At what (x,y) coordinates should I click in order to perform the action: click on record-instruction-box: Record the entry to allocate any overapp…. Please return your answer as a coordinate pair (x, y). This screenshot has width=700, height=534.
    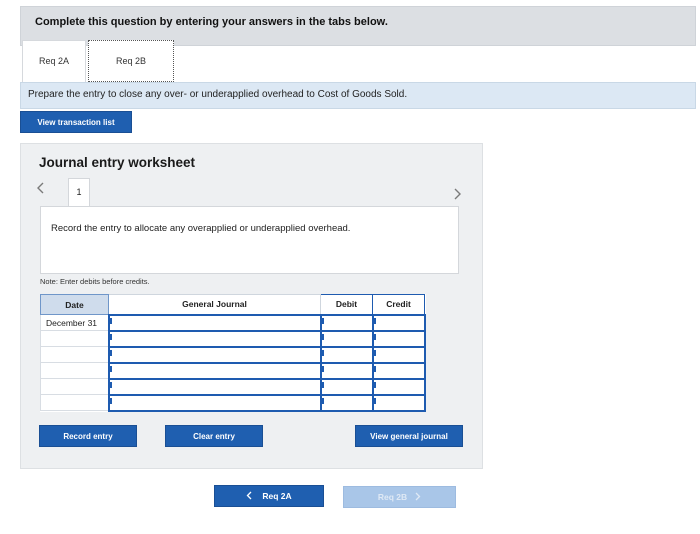
    Looking at the image, I should click on (249, 240).